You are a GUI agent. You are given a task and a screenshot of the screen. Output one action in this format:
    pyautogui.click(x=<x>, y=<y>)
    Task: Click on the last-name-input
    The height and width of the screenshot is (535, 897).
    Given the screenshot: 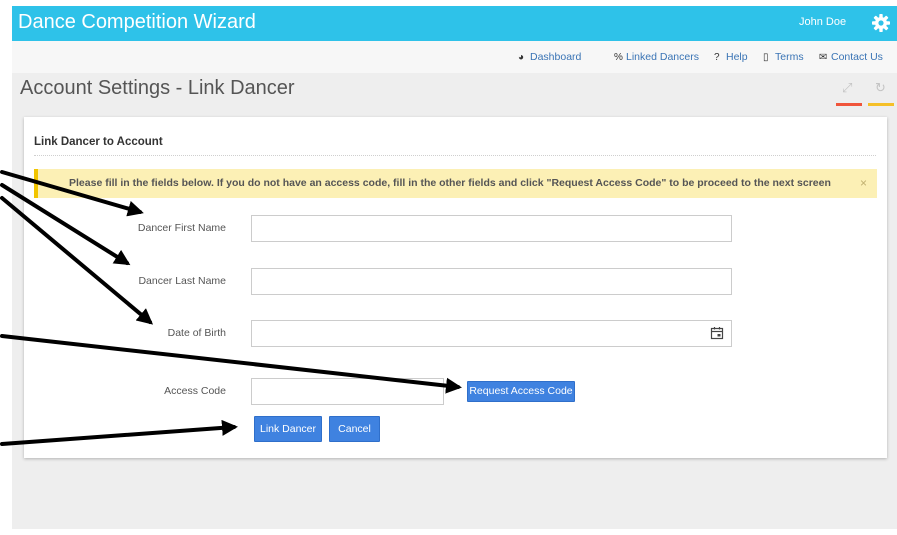 What is the action you would take?
    pyautogui.click(x=491, y=281)
    